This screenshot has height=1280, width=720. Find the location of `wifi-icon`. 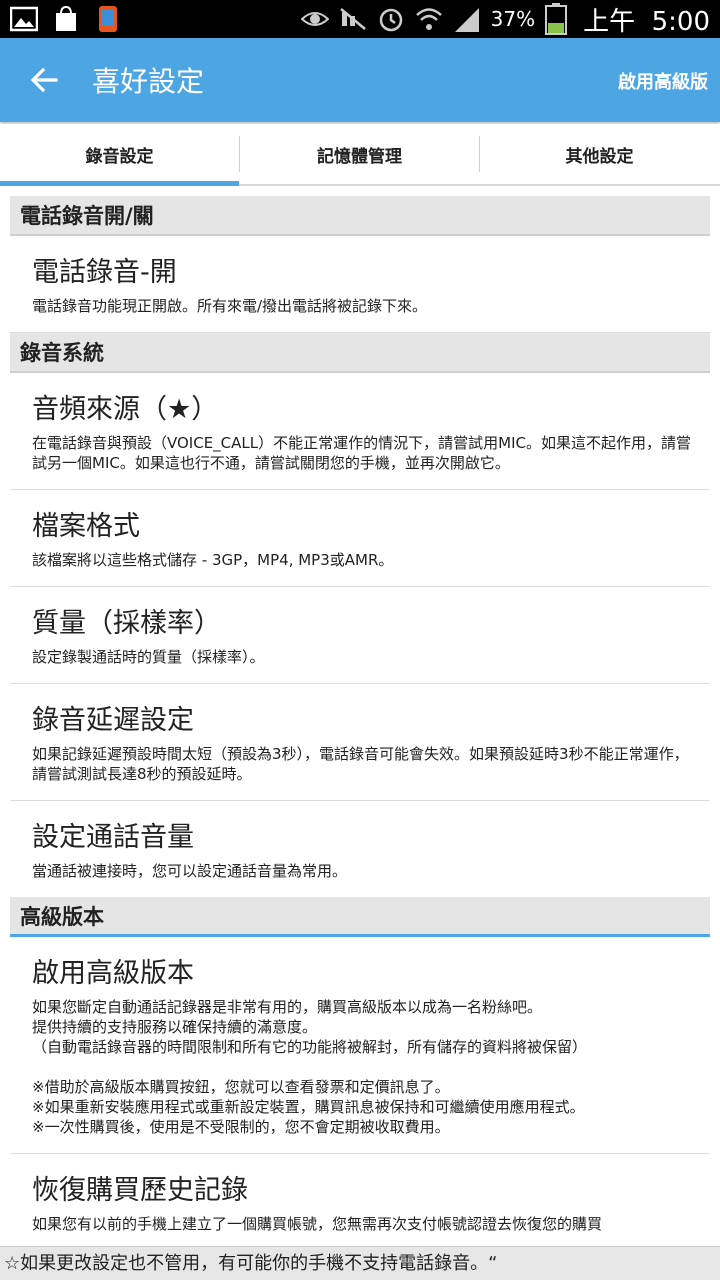

wifi-icon is located at coordinates (428, 19).